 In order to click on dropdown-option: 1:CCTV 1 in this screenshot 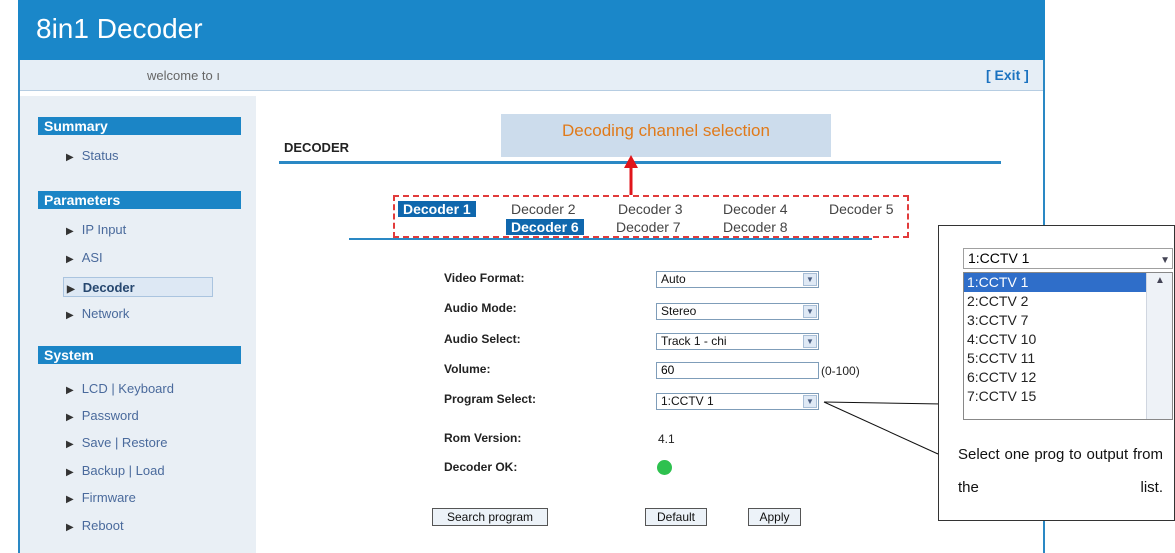, I will do `click(1056, 282)`.